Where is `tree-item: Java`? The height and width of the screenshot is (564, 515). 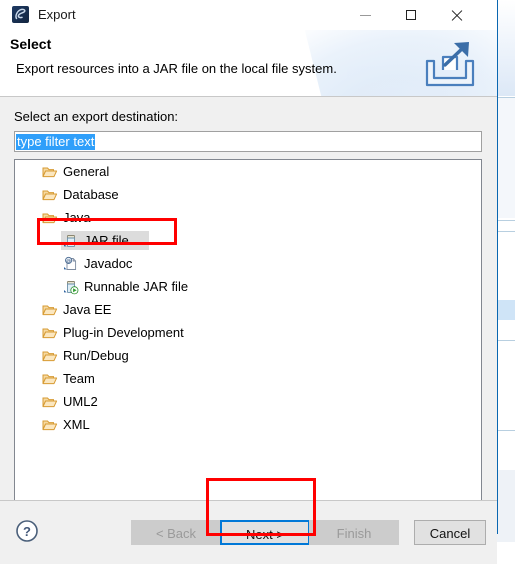
tree-item: Java is located at coordinates (248, 217).